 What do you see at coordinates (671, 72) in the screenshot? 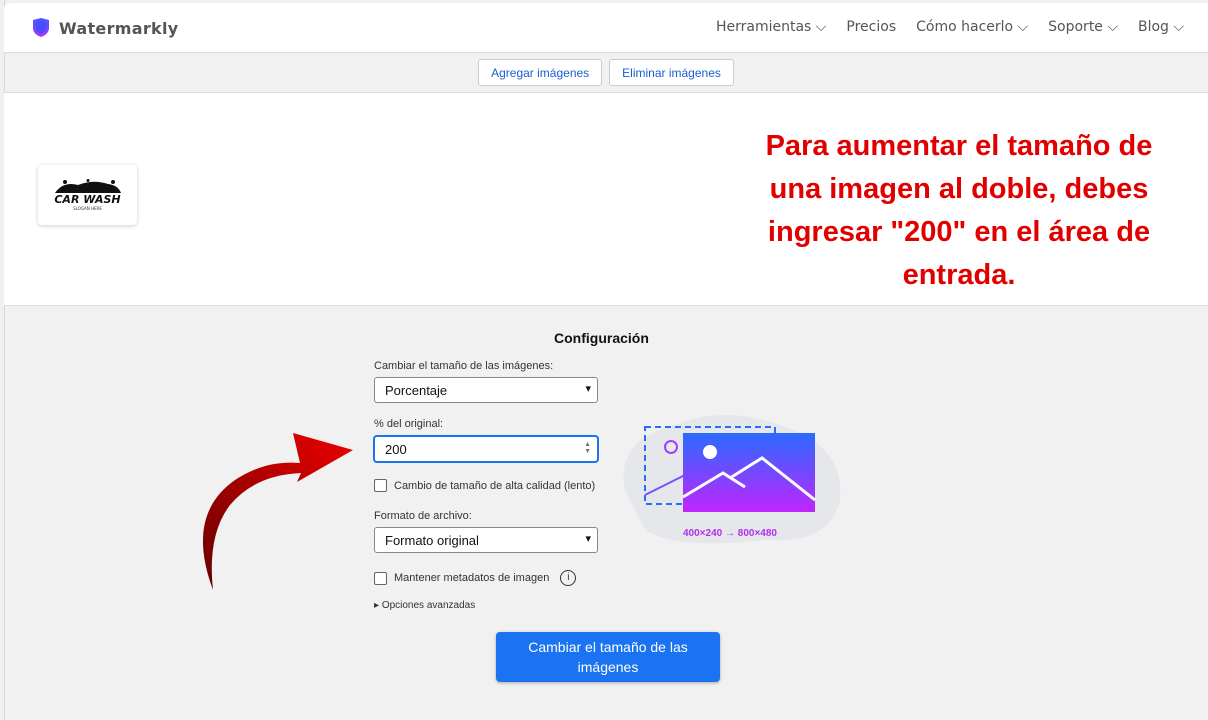
I see `remove-images-button: Eliminar imágenes` at bounding box center [671, 72].